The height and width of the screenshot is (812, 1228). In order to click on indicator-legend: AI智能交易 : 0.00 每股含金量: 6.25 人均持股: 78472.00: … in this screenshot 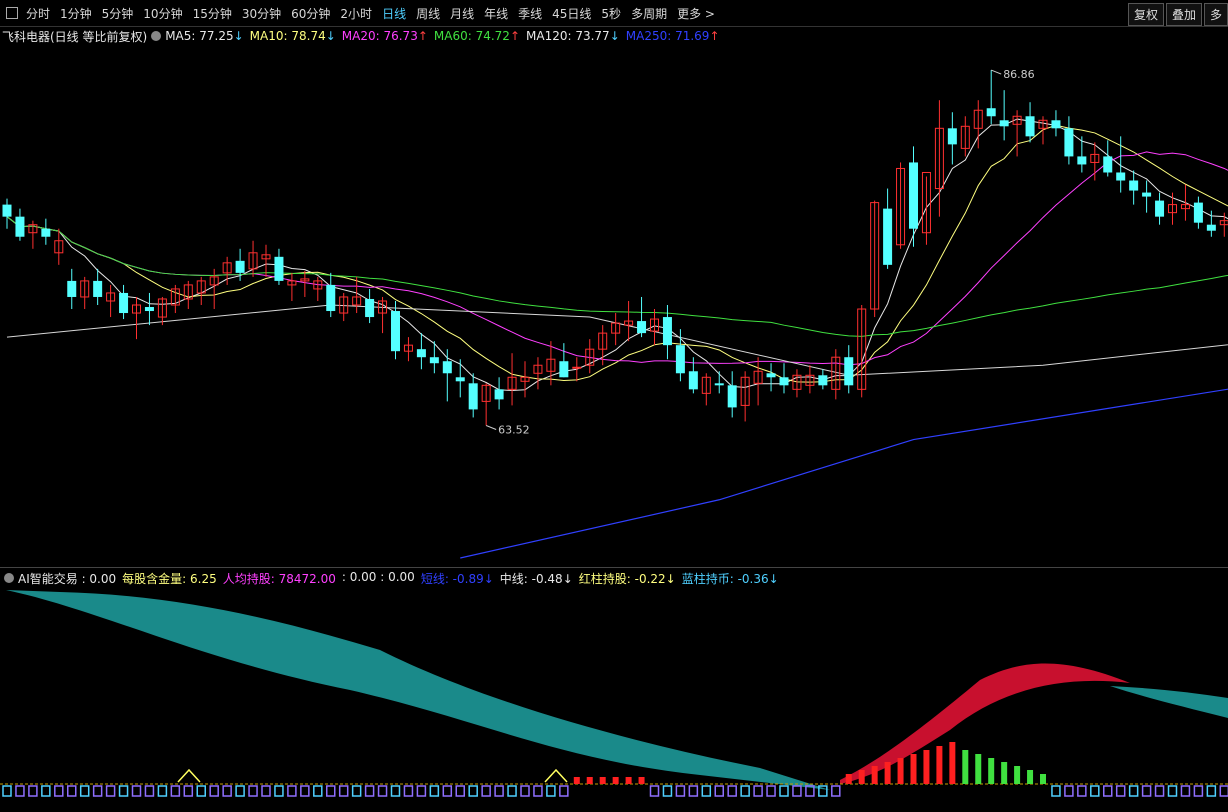, I will do `click(614, 578)`.